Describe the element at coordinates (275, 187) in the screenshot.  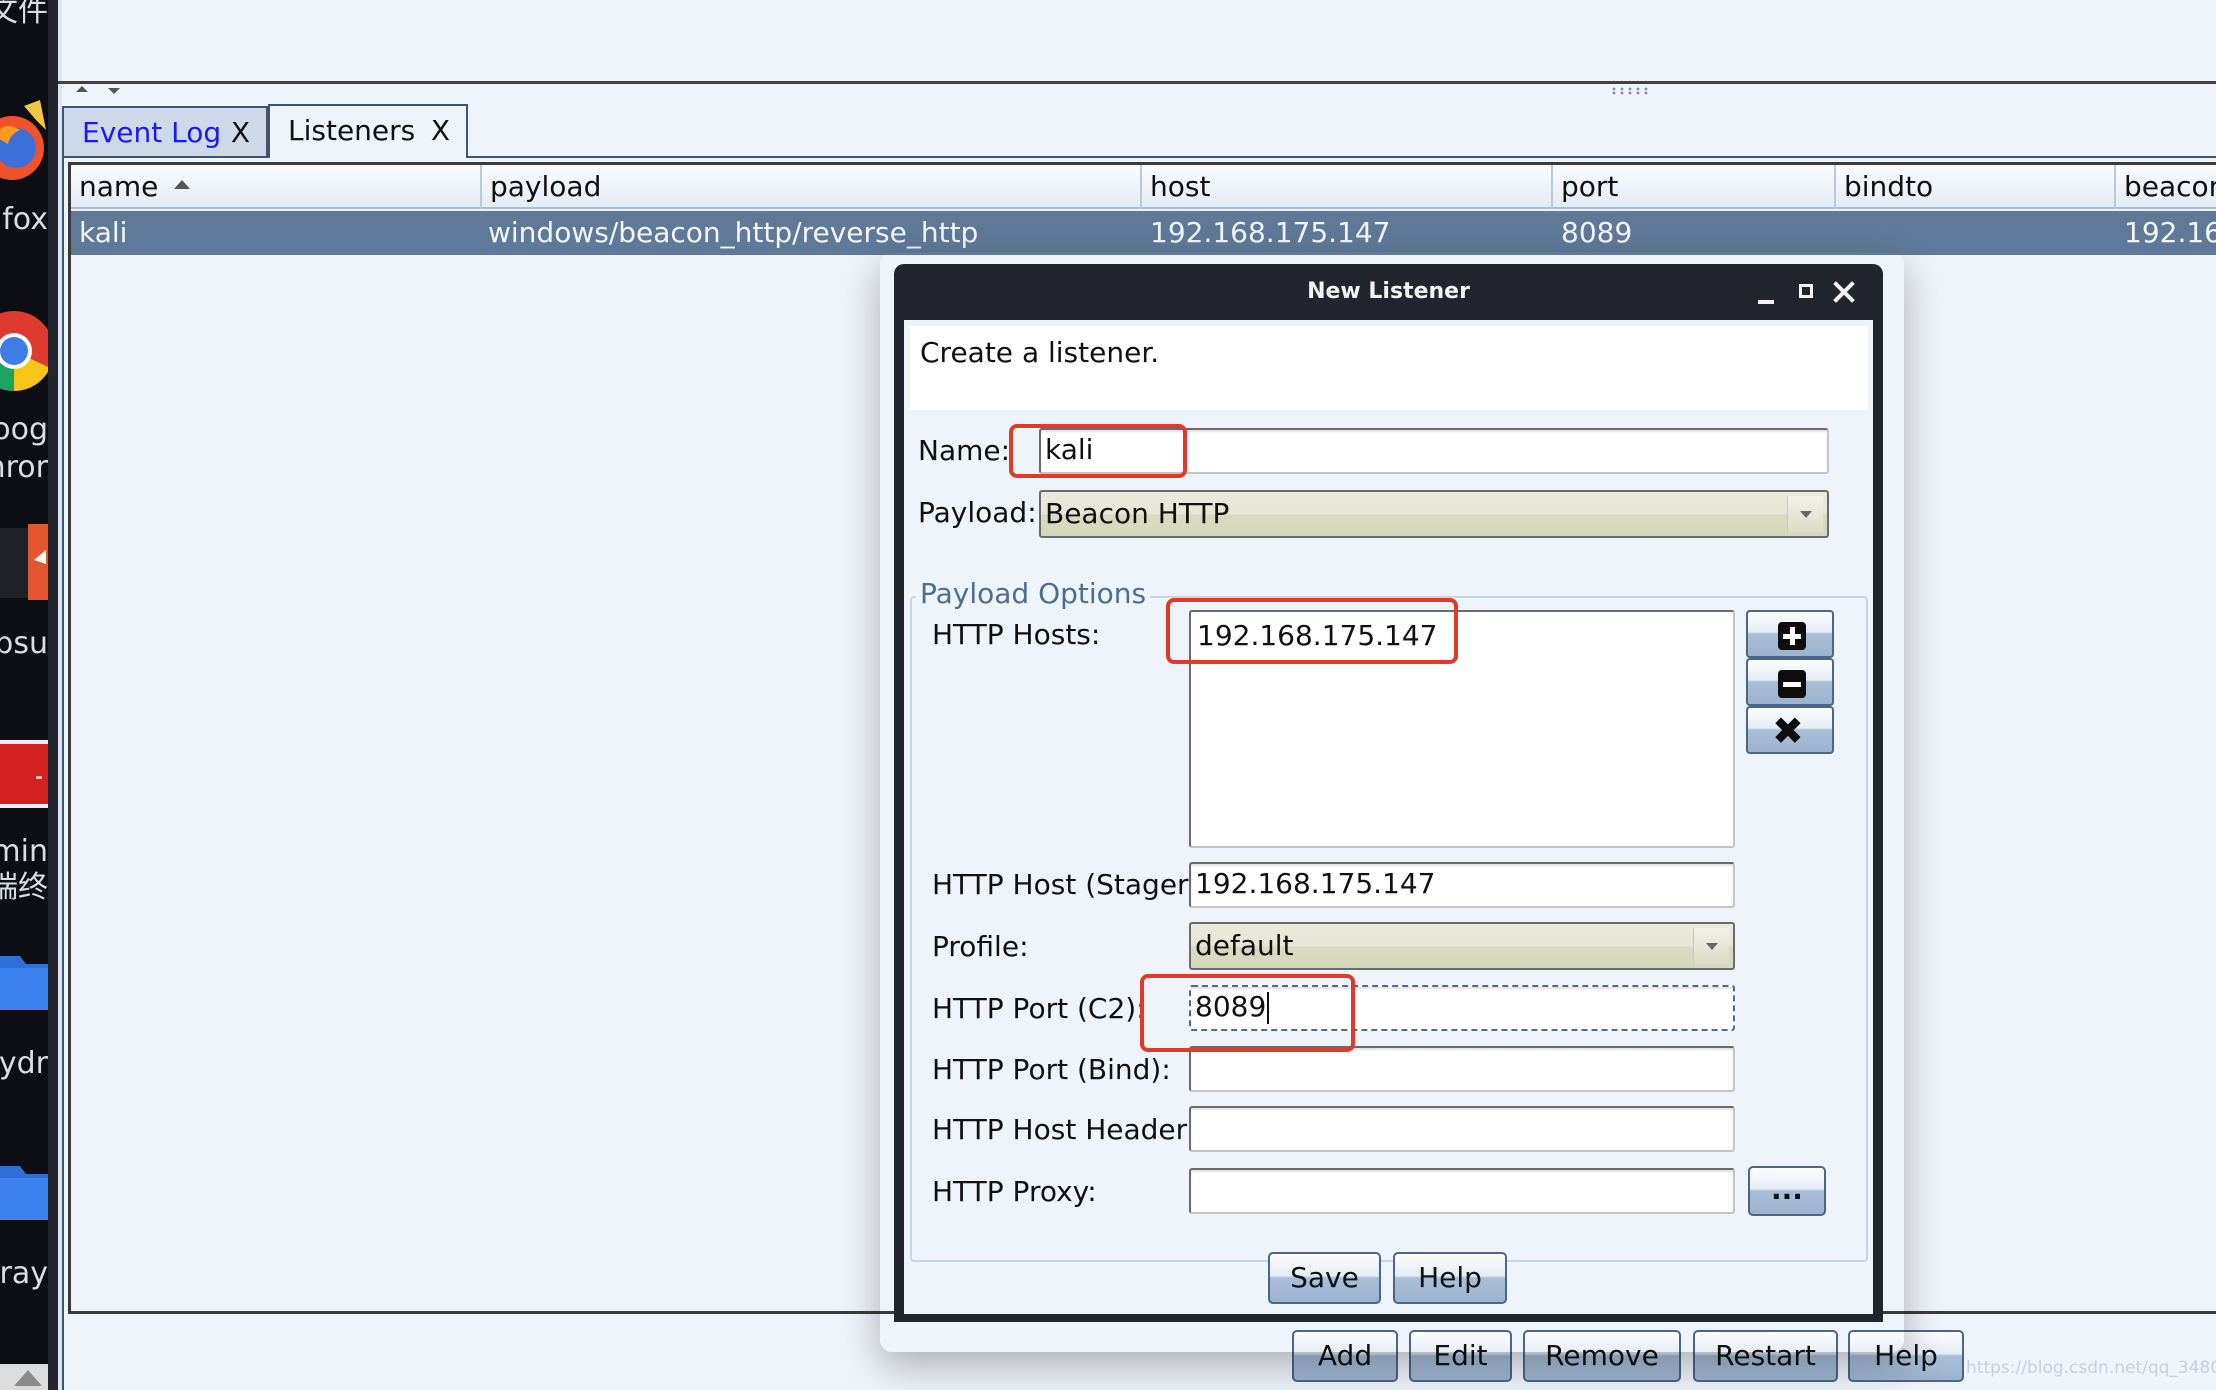
I see `column-header-name: name` at that location.